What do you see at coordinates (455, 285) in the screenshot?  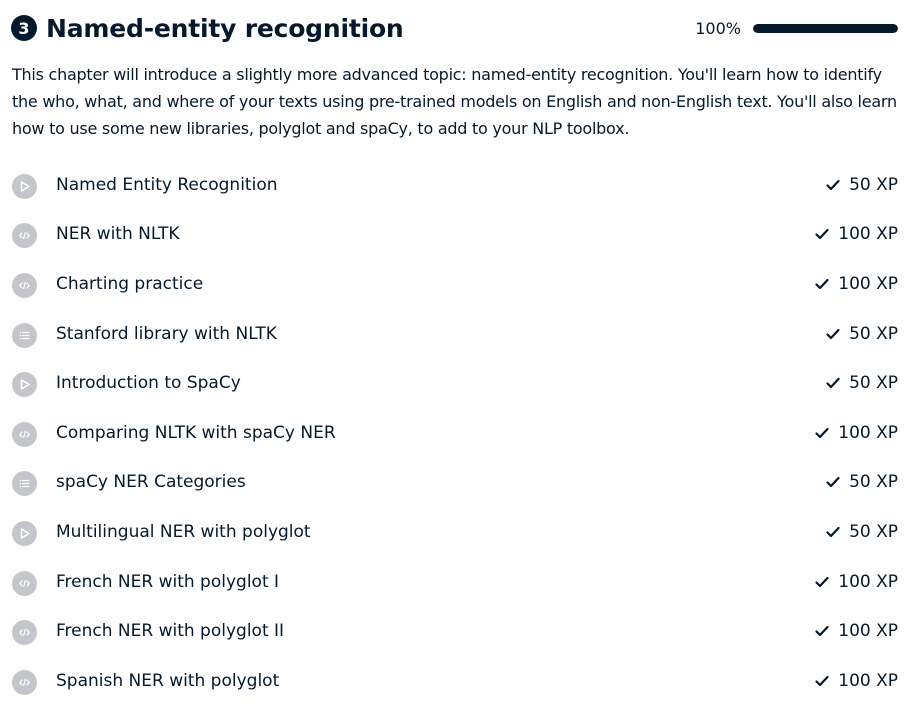 I see `exercise-item: Charting practice 100 XP` at bounding box center [455, 285].